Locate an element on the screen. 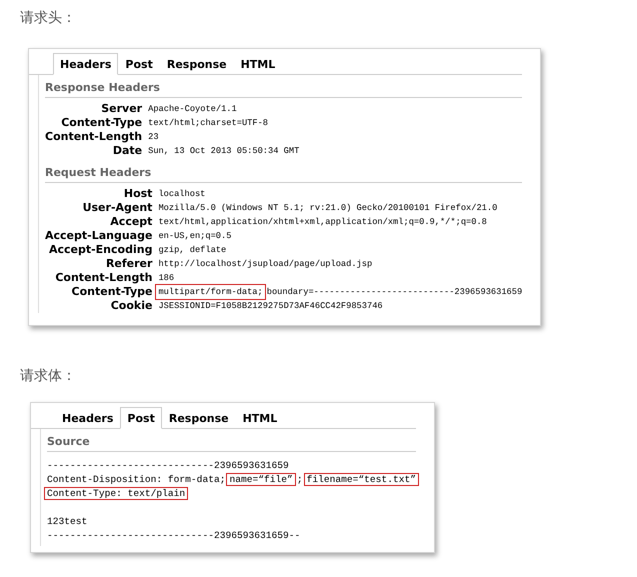  header-name: Cookie is located at coordinates (131, 306).